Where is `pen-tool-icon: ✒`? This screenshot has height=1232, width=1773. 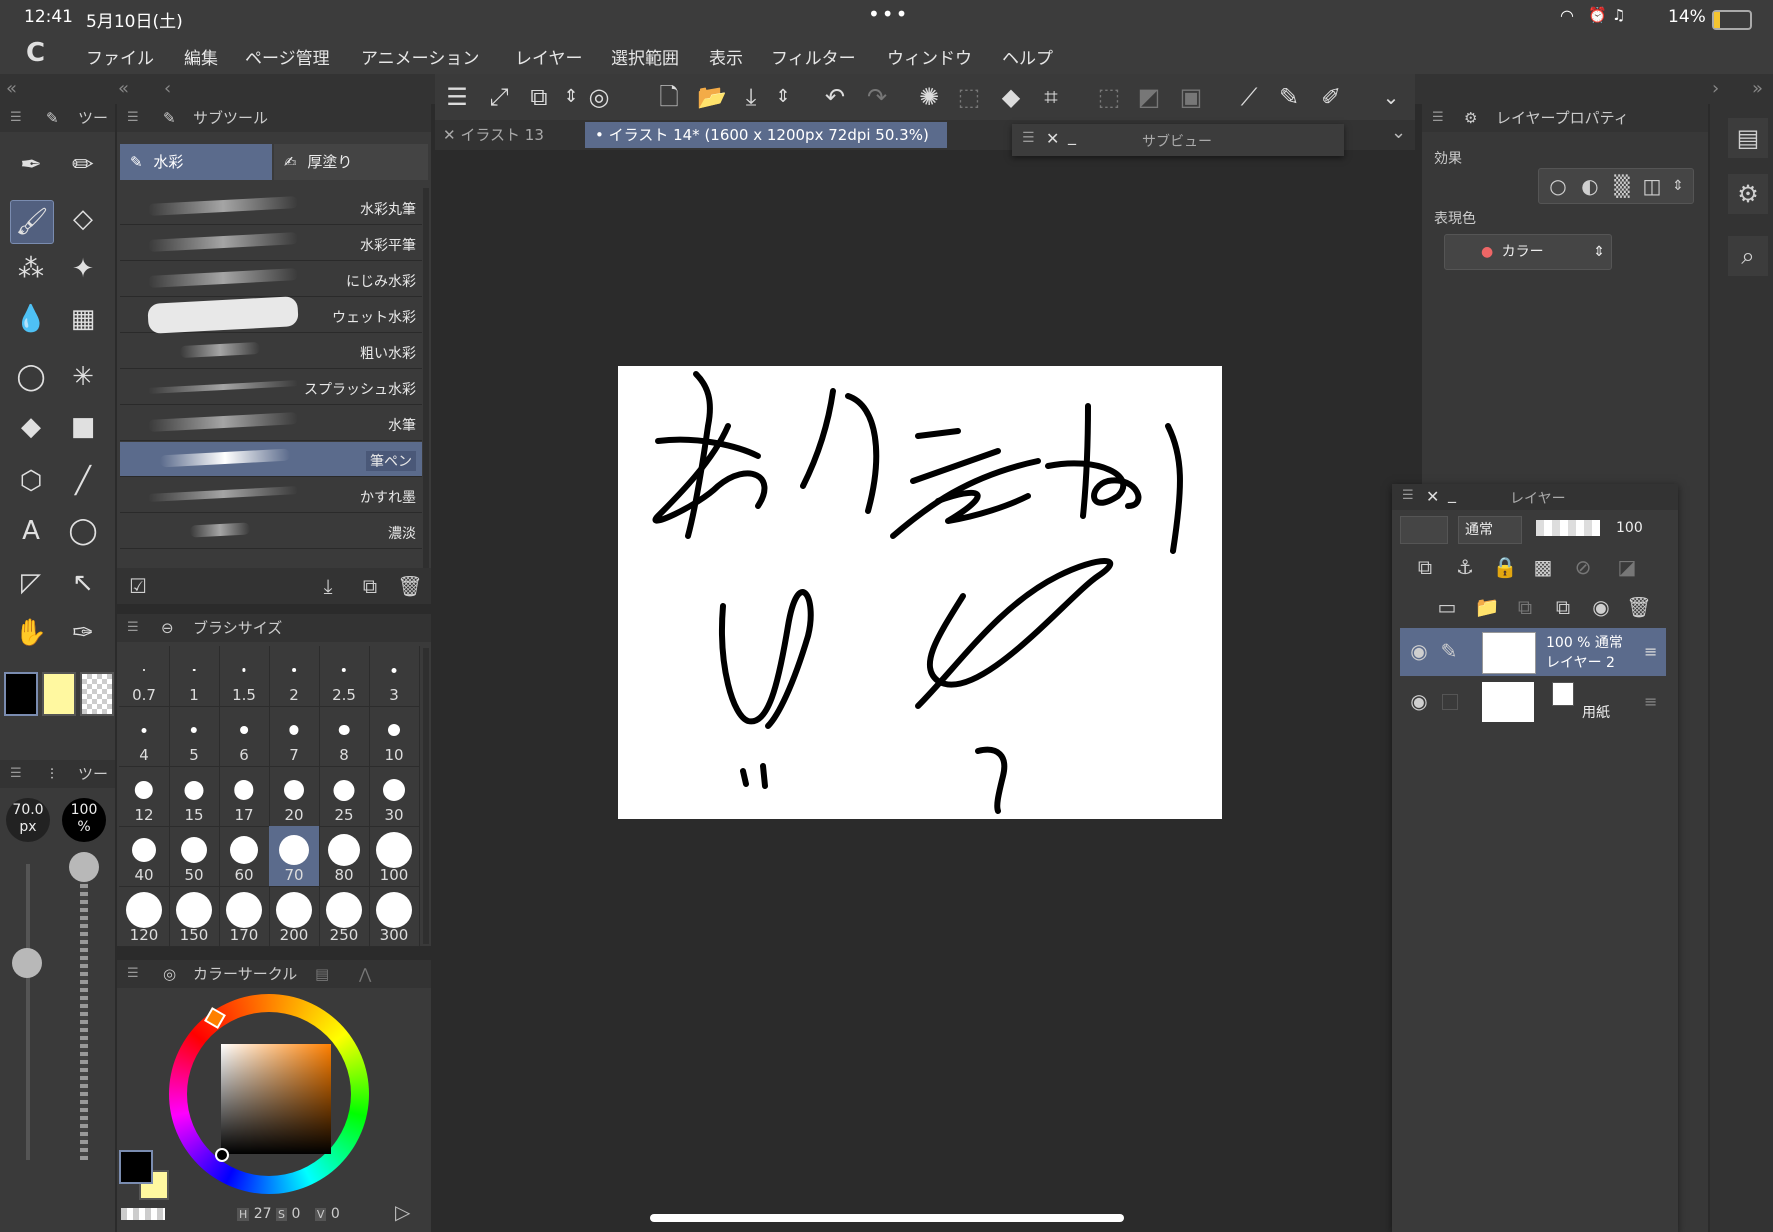 pen-tool-icon: ✒ is located at coordinates (31, 165).